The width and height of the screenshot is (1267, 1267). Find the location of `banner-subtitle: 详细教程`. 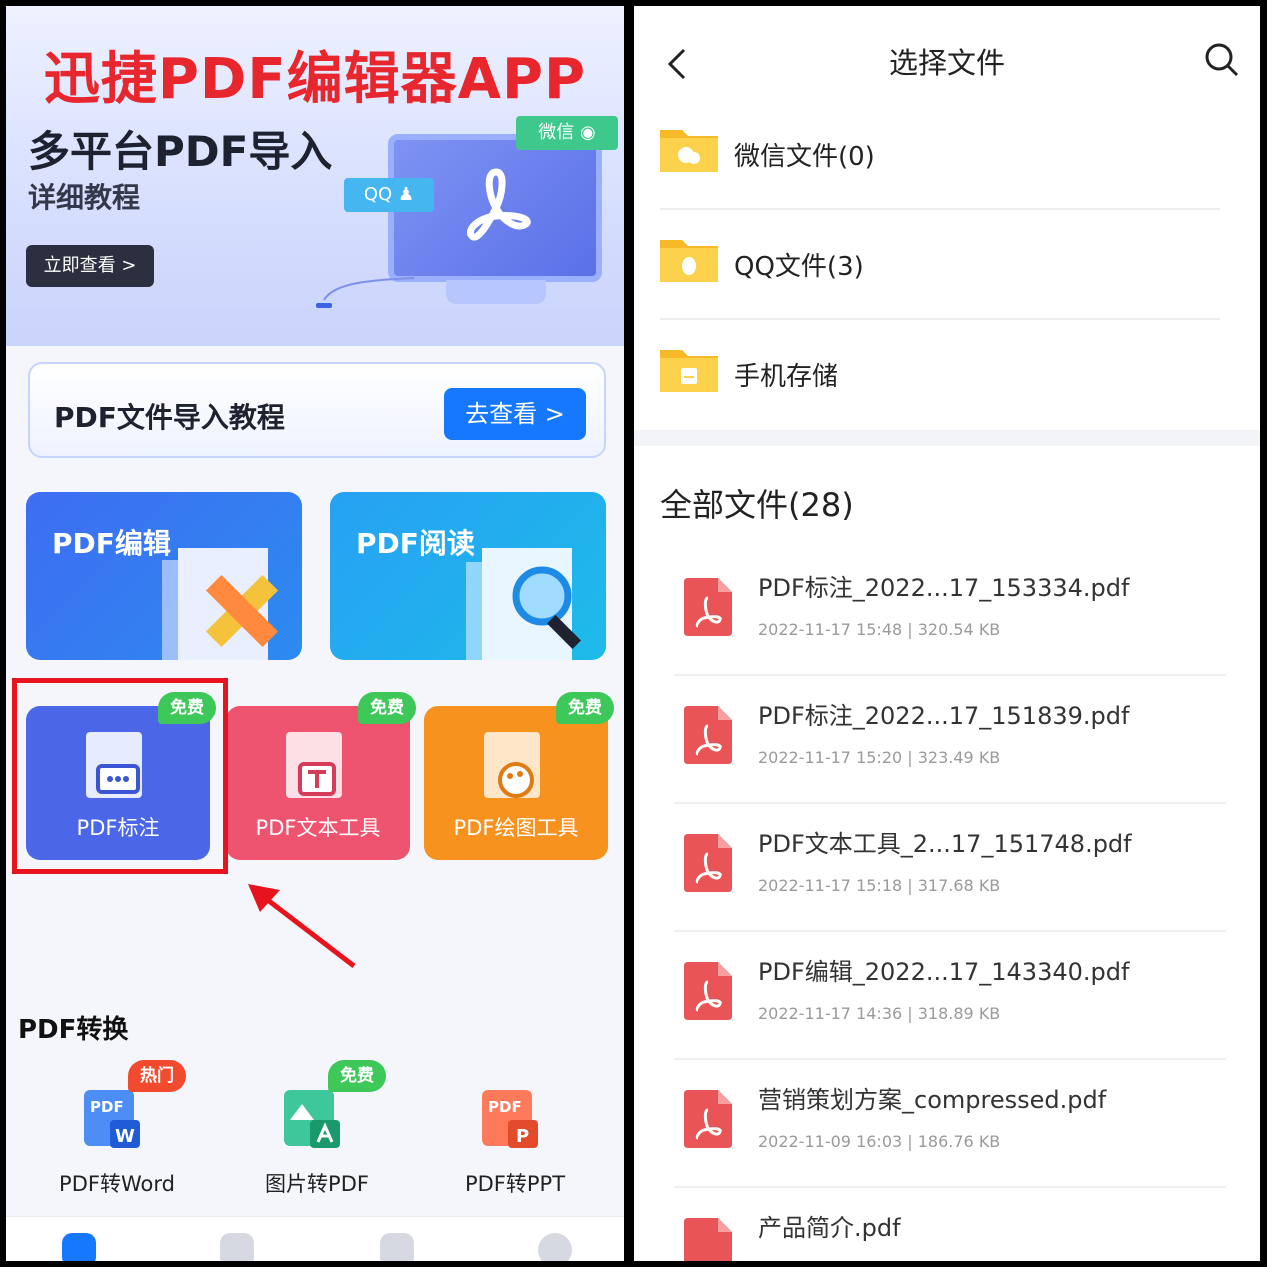

banner-subtitle: 详细教程 is located at coordinates (84, 197).